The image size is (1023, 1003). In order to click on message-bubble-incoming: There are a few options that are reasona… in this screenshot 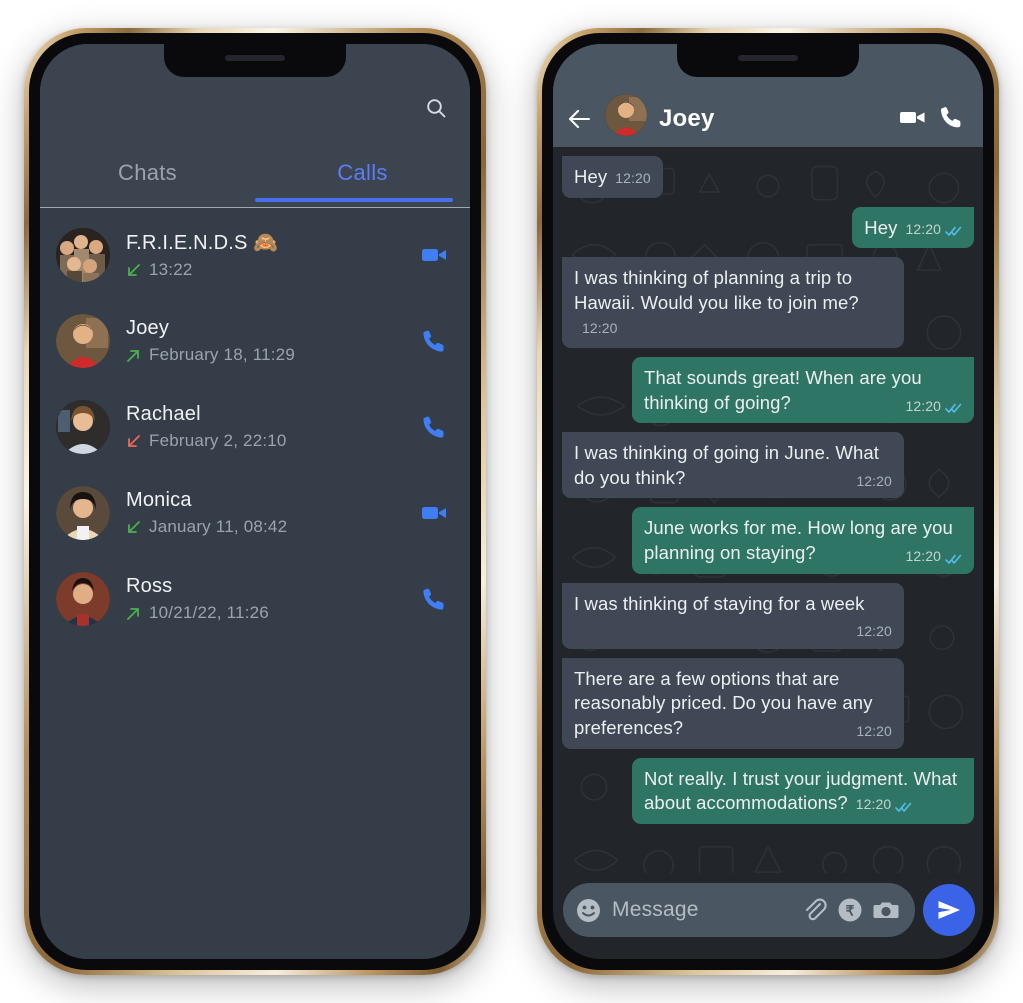, I will do `click(733, 703)`.